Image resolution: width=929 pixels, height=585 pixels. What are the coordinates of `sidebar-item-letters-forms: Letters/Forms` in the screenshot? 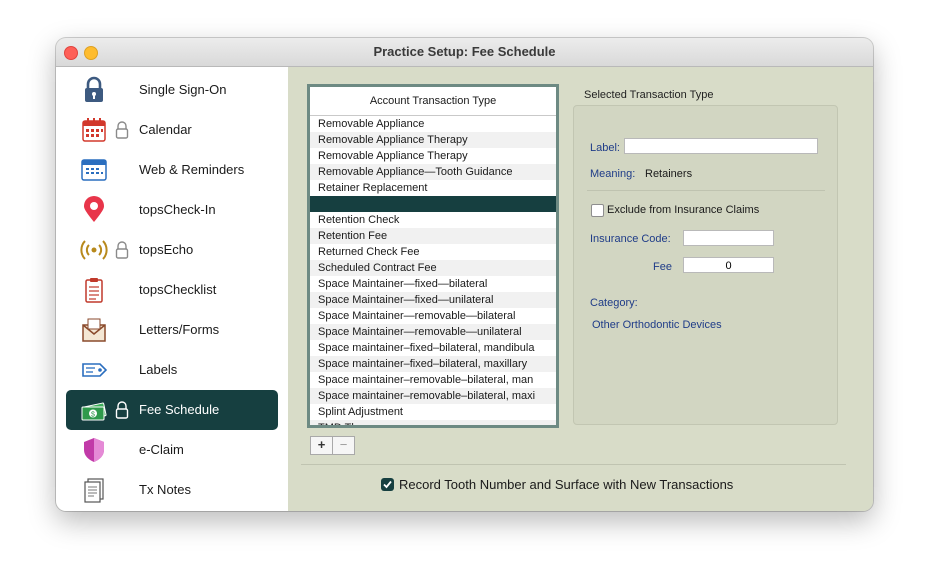 It's located at (172, 330).